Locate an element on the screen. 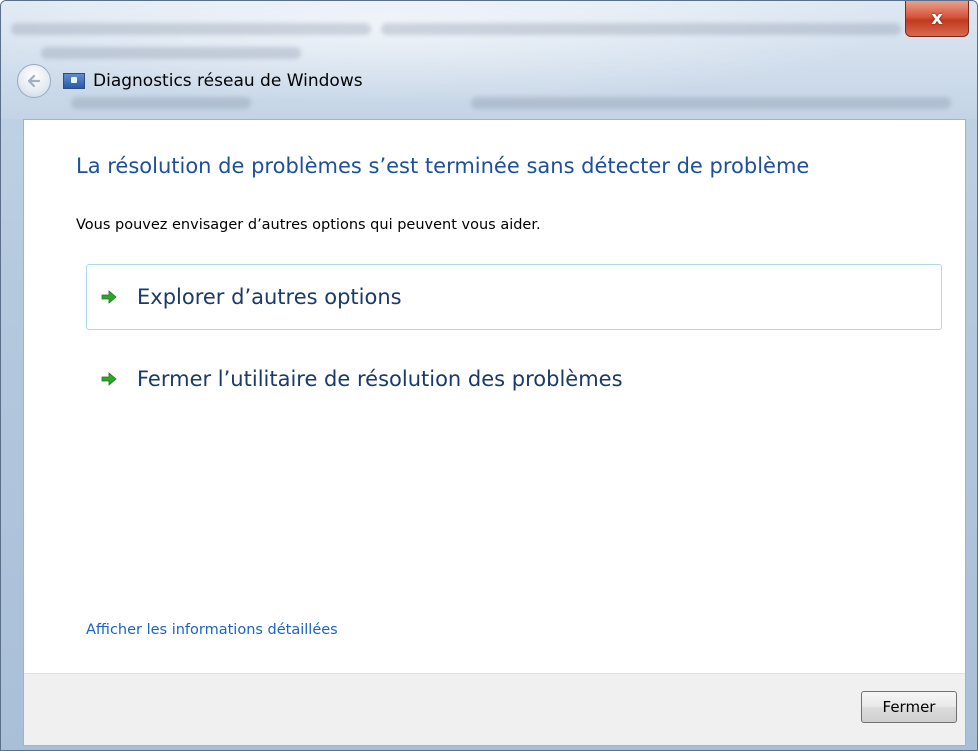 This screenshot has height=751, width=978. dialog-footer: Fermer is located at coordinates (494, 709).